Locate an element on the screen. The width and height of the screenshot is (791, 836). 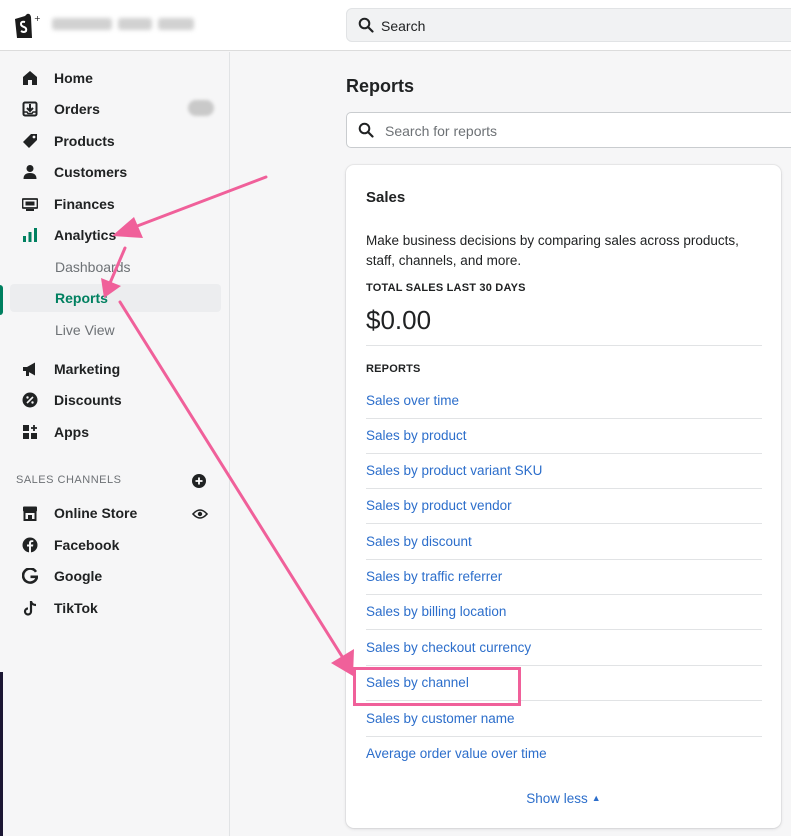
sidebar-item-marketing: Marketing is located at coordinates (115, 369).